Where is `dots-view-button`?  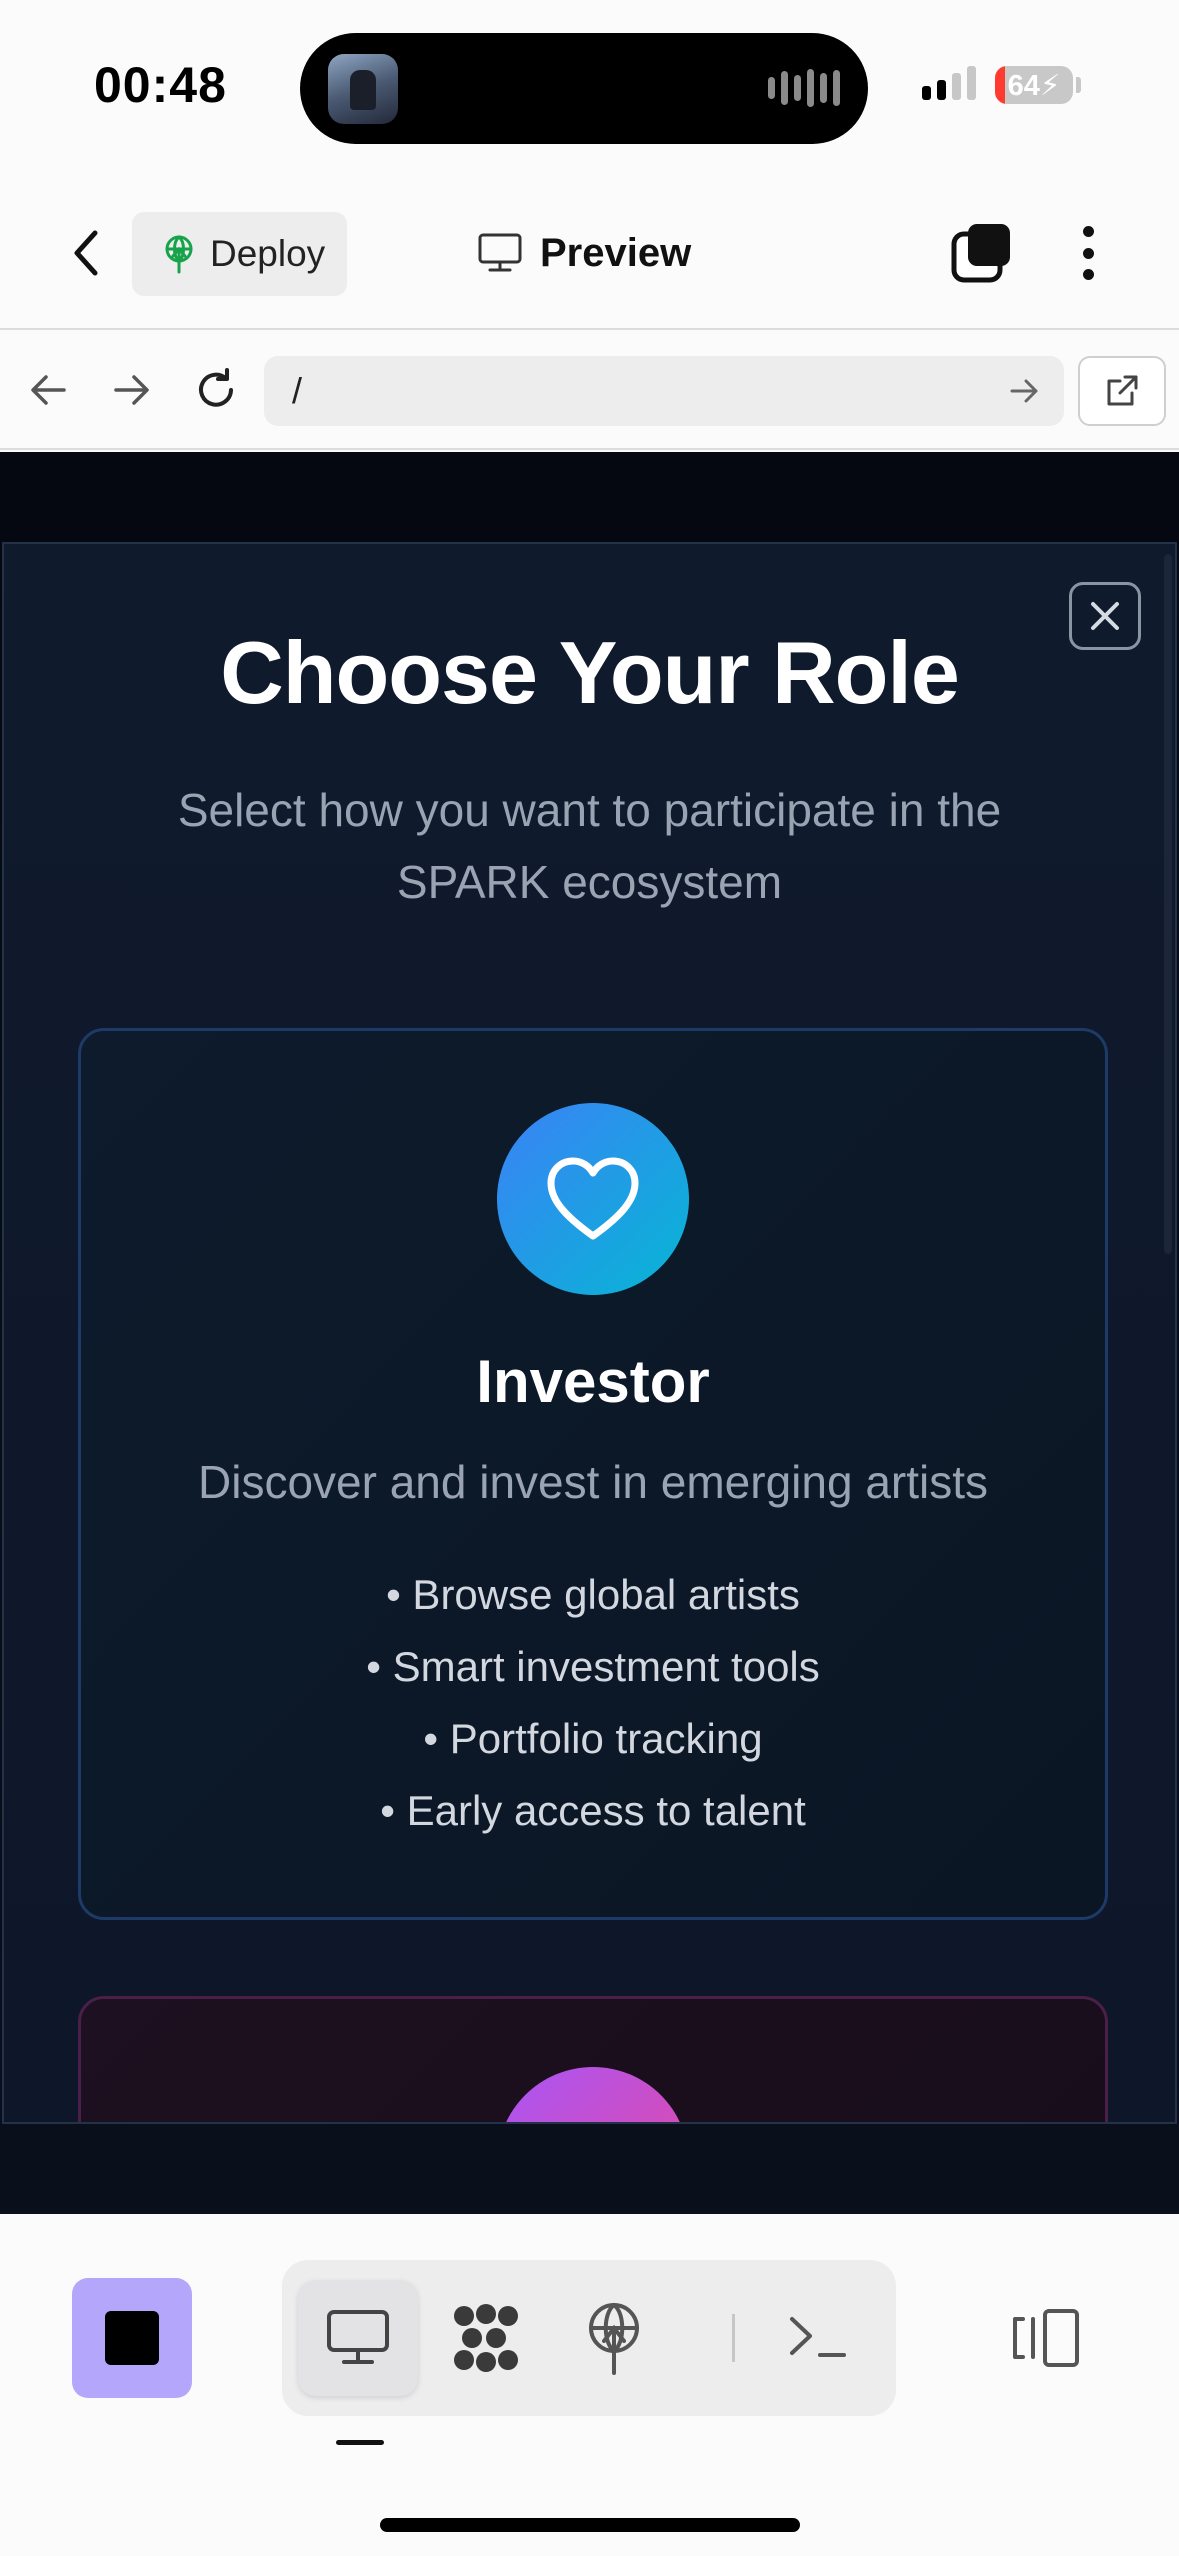
dots-view-button is located at coordinates (486, 2338).